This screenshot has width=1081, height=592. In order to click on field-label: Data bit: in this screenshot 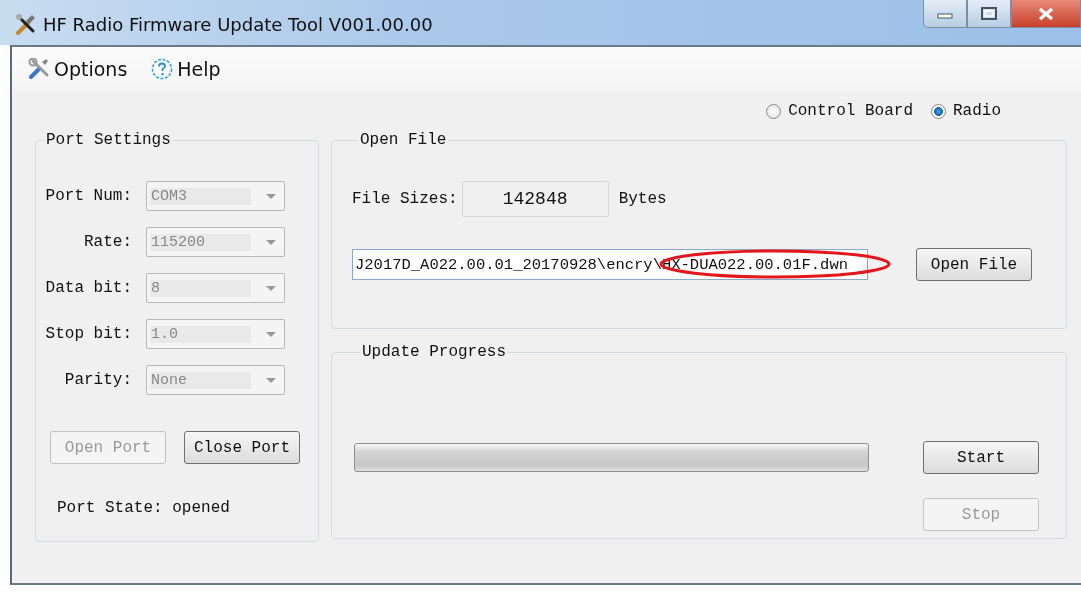, I will do `click(88, 288)`.